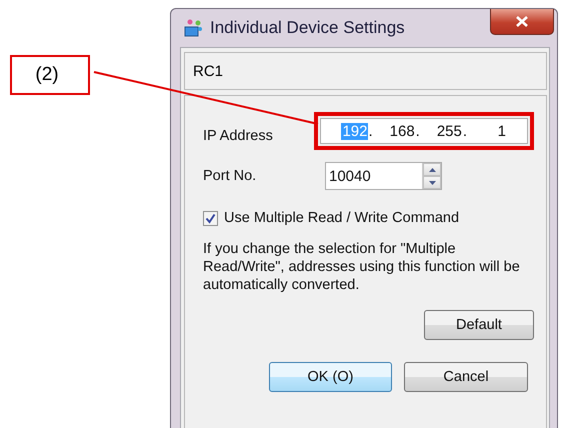 The image size is (562, 428). Describe the element at coordinates (230, 176) in the screenshot. I see `port-label: Port No.` at that location.